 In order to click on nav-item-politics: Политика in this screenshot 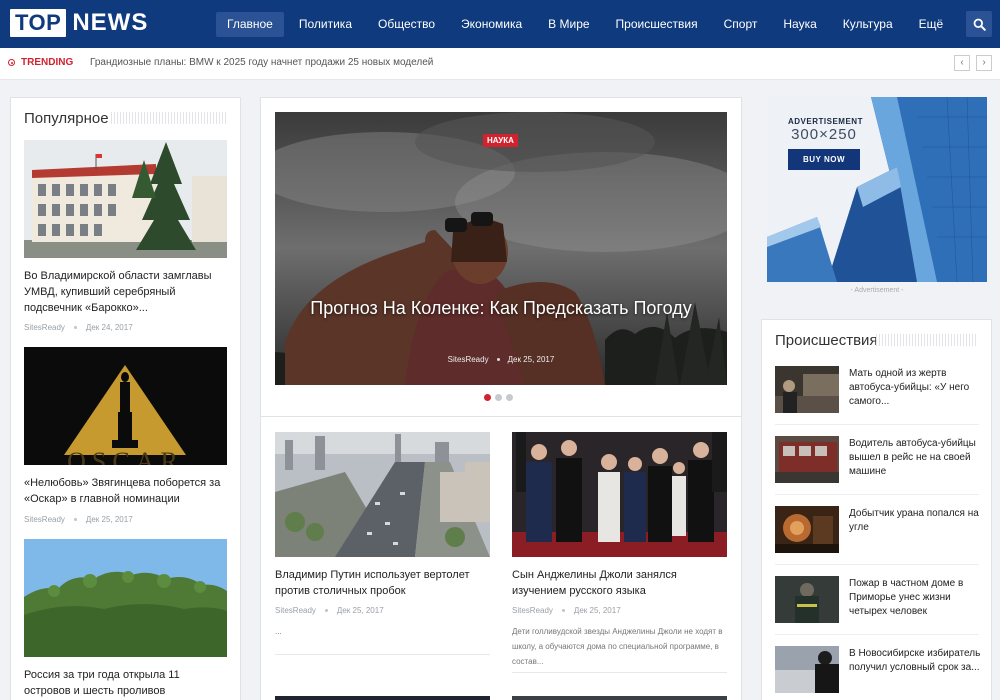, I will do `click(325, 24)`.